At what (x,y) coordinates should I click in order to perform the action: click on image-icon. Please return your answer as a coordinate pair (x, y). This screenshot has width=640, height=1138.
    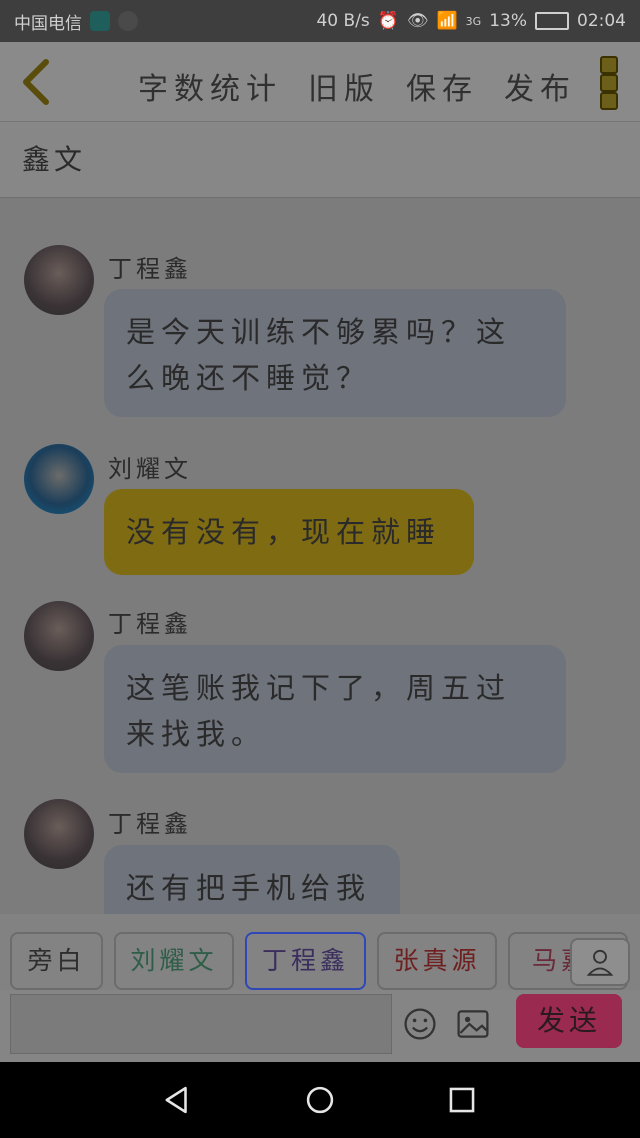
    Looking at the image, I should click on (473, 1024).